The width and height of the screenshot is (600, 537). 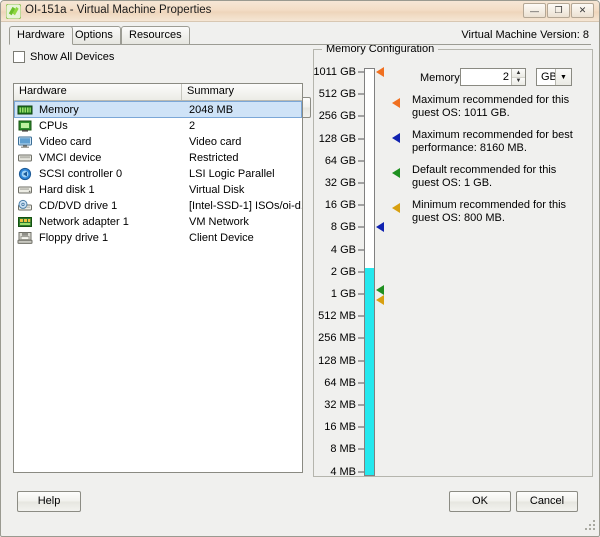 I want to click on hardware-row-scsi-controller-0: SCSI controller 0 LSI Logic Parallel, so click(x=158, y=174).